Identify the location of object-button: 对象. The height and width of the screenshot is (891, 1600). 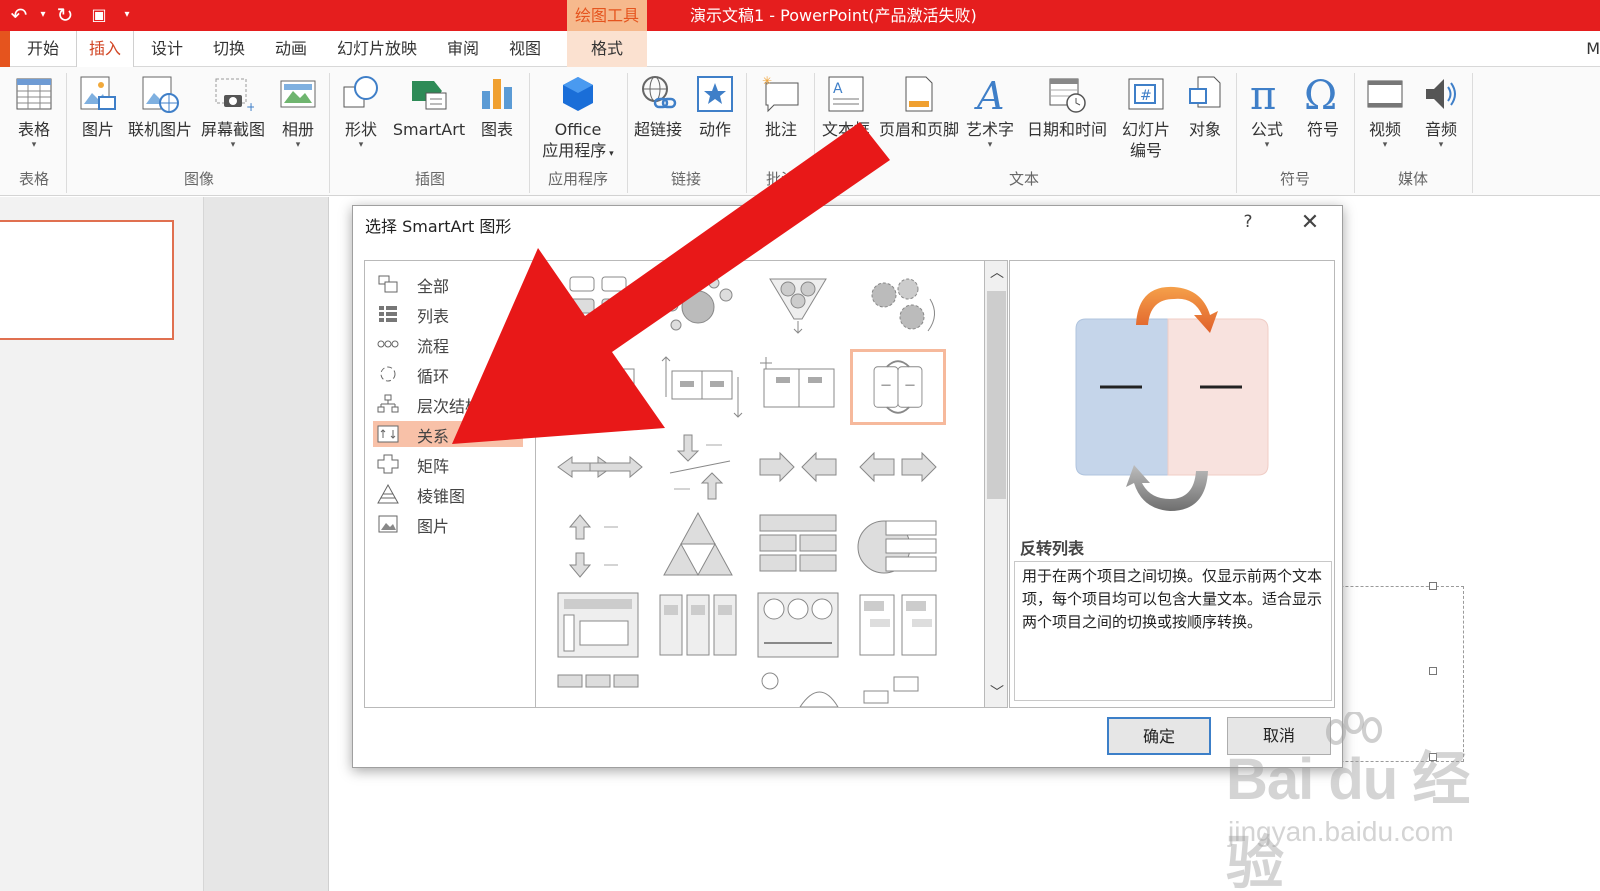
(1205, 106).